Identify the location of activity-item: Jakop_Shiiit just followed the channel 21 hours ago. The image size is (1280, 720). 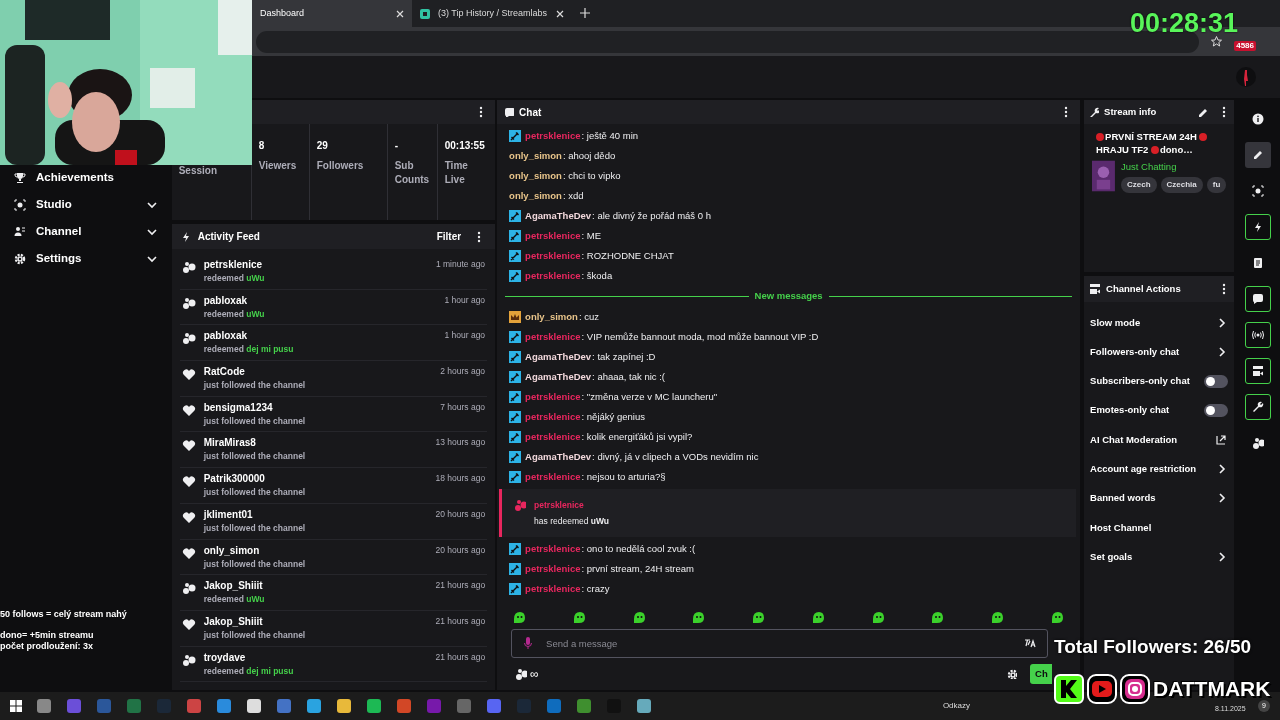
(333, 628).